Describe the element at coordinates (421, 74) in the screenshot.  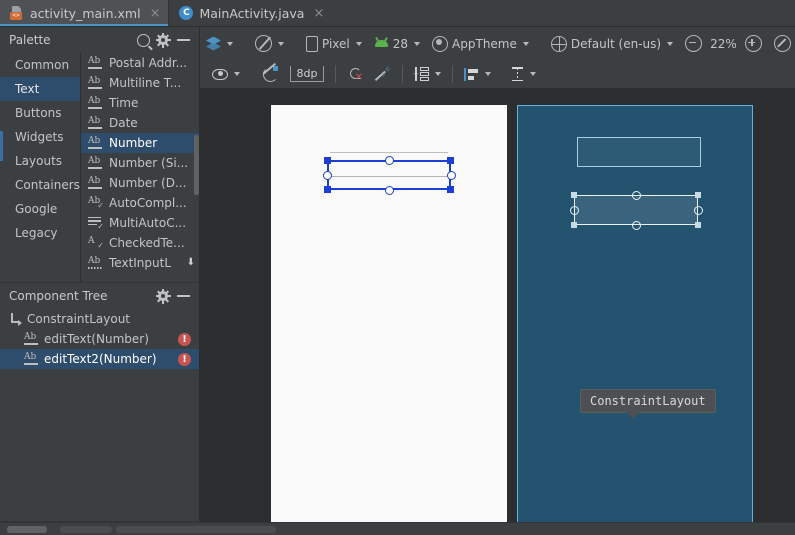
I see `pack-icon: +` at that location.